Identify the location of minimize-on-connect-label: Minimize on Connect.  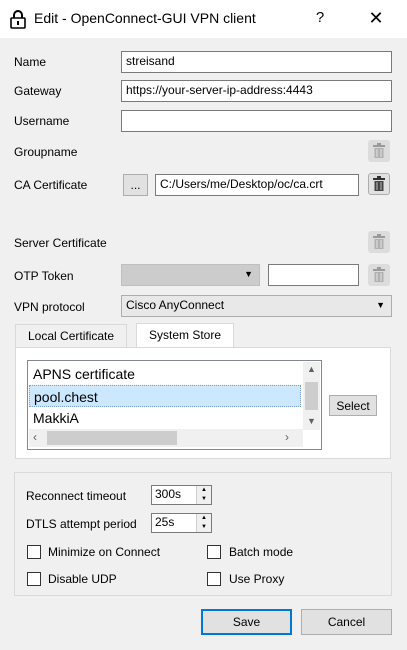
(104, 552).